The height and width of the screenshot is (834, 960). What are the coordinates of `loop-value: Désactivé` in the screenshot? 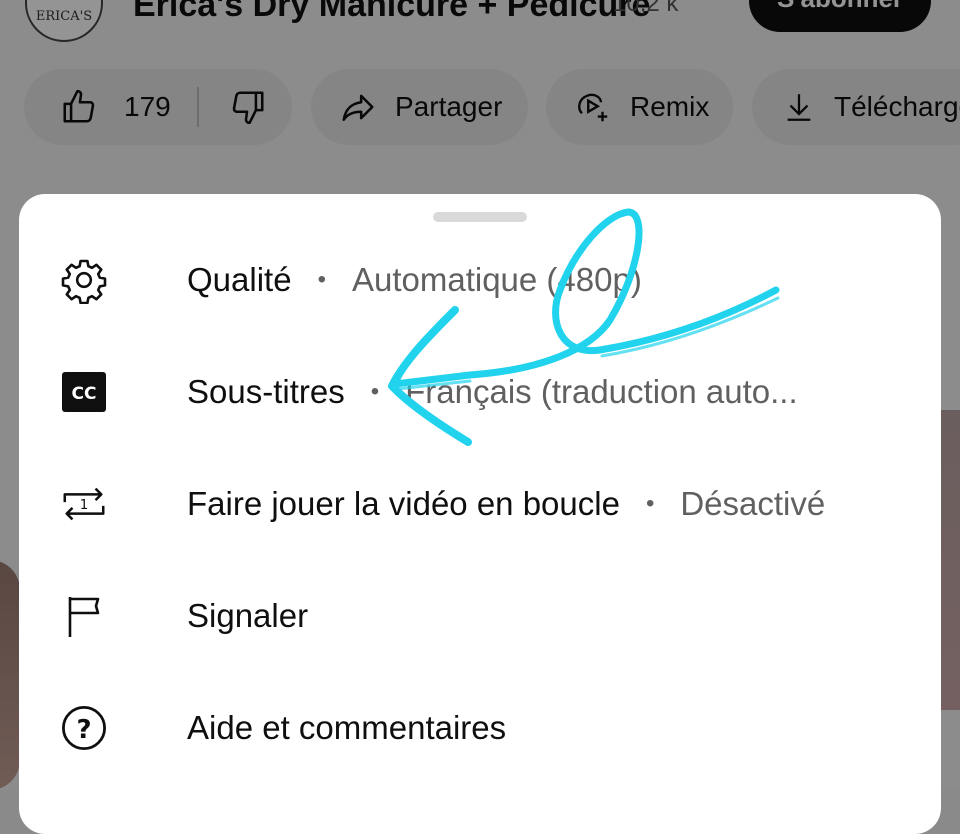 It's located at (753, 503).